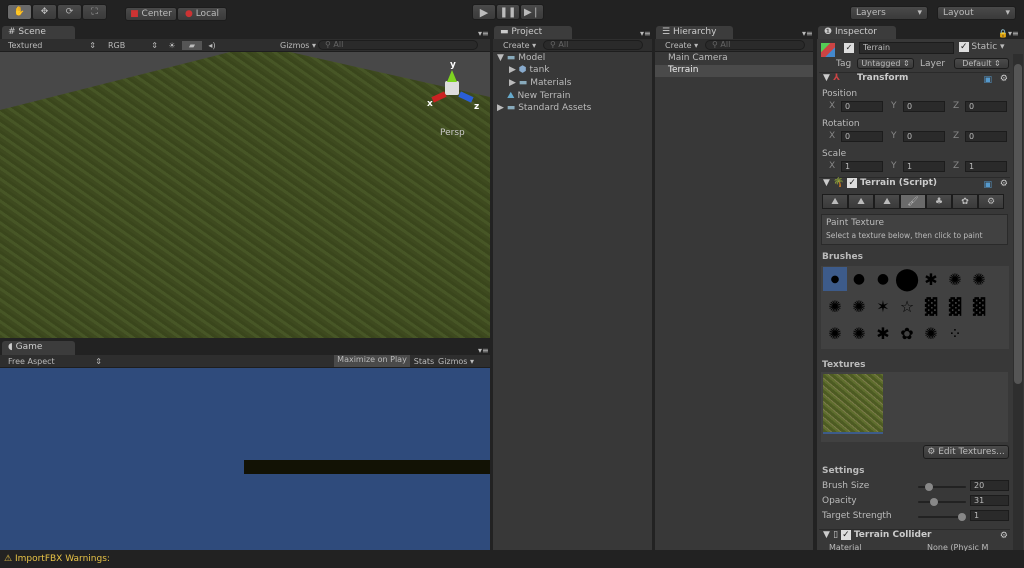 Image resolution: width=1024 pixels, height=568 pixels. What do you see at coordinates (424, 361) in the screenshot?
I see `stats-button: Stats` at bounding box center [424, 361].